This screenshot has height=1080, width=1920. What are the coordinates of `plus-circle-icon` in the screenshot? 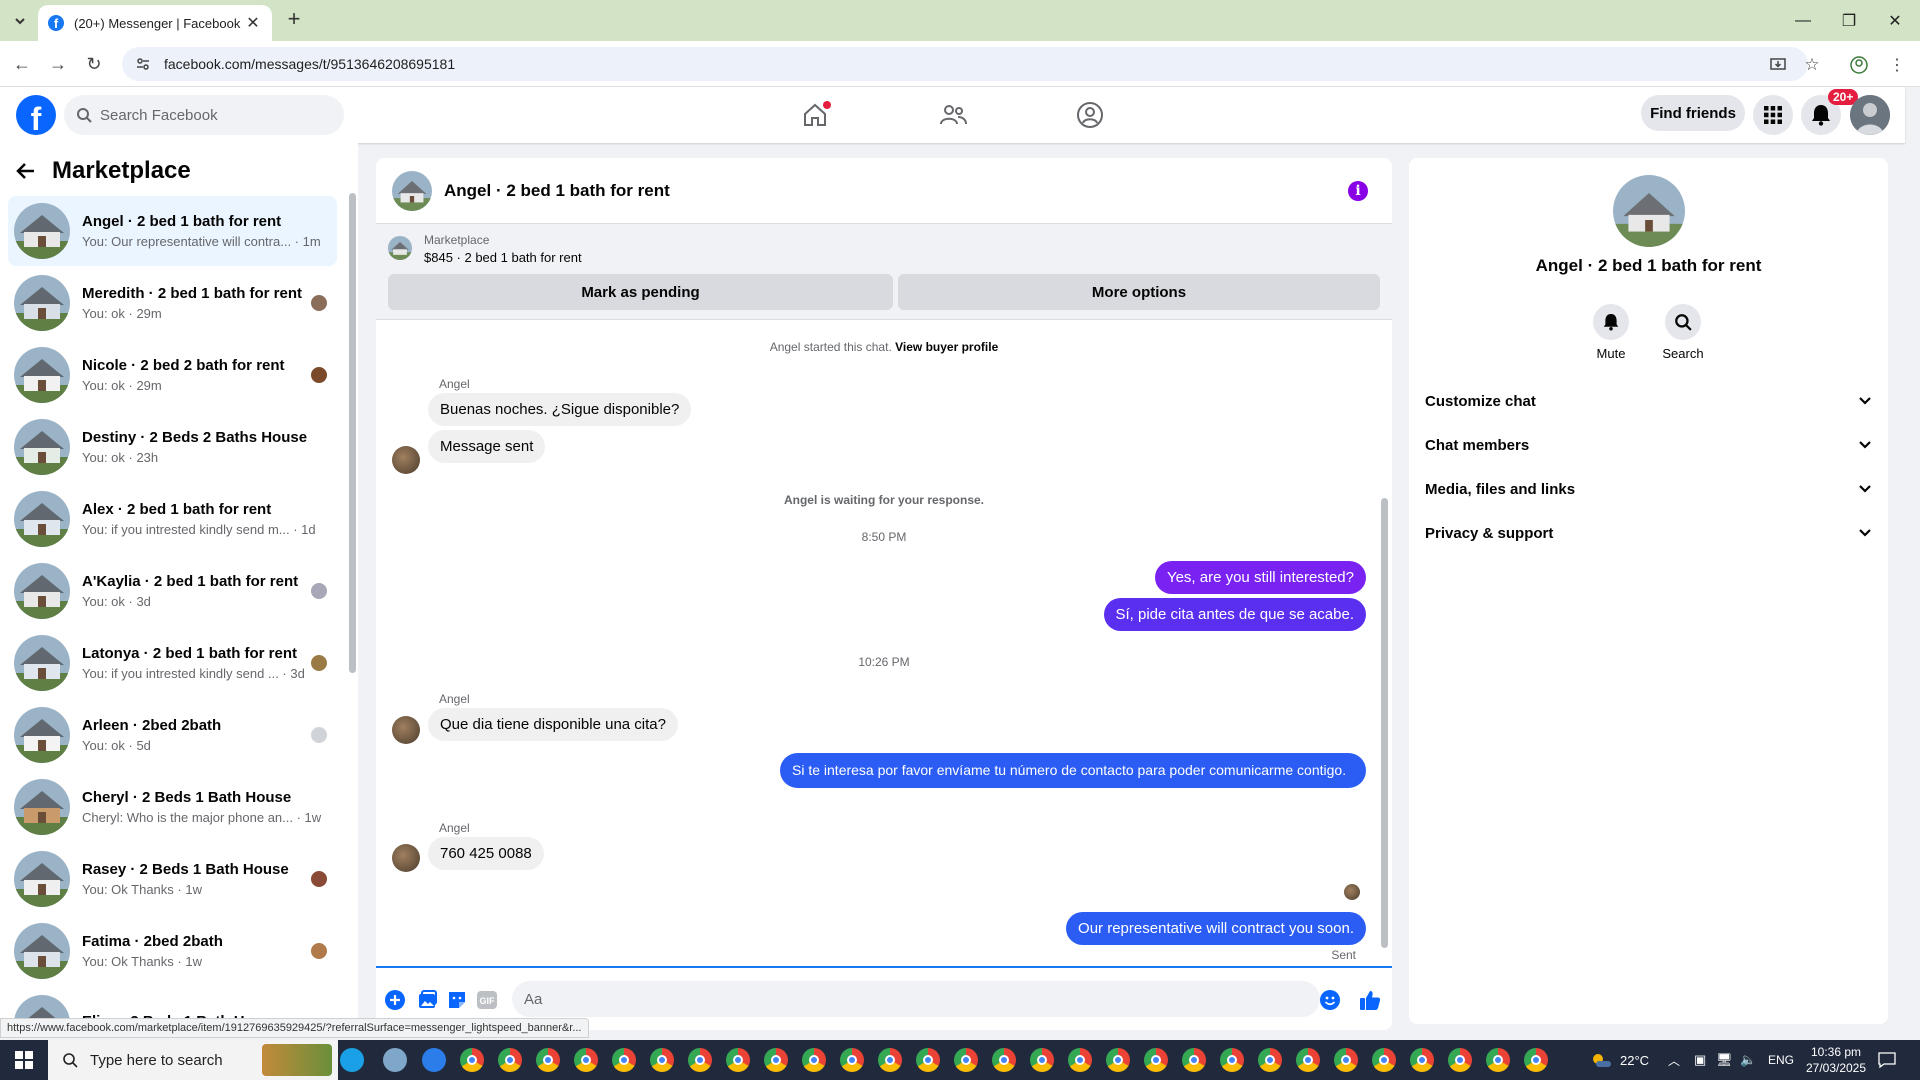 It's located at (395, 1000).